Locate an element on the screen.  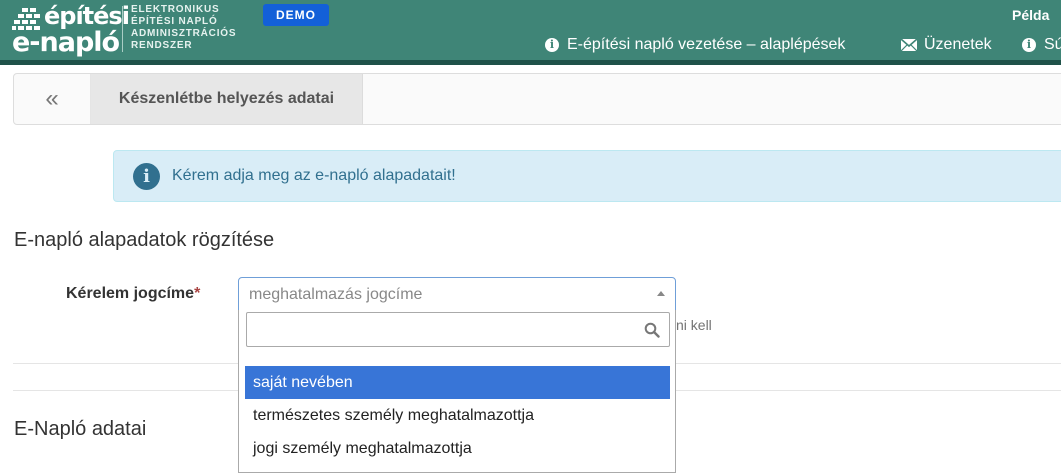
dropdown-search-input is located at coordinates (458, 329).